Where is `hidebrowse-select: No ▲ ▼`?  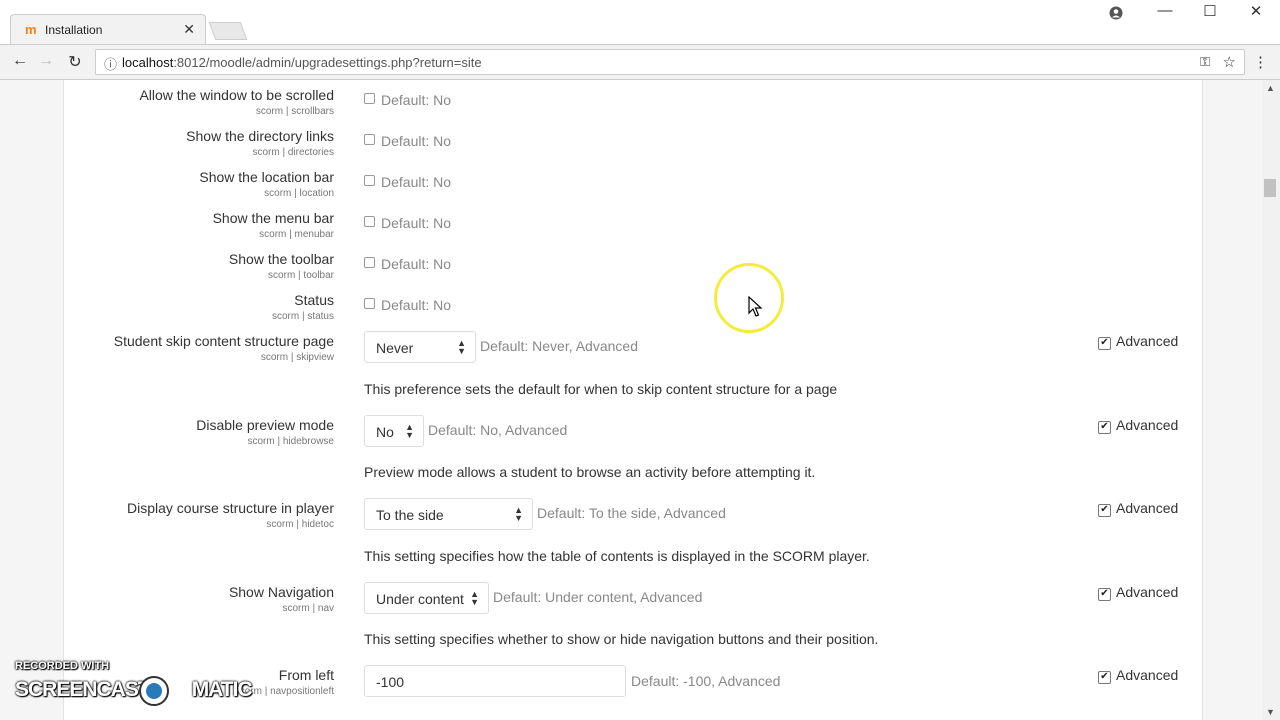
hidebrowse-select: No ▲ ▼ is located at coordinates (394, 431).